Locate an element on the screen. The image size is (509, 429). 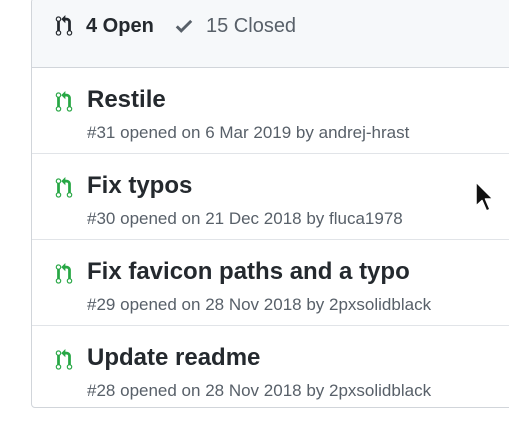
pr-title-link: Fix favicon paths and a typo is located at coordinates (248, 272).